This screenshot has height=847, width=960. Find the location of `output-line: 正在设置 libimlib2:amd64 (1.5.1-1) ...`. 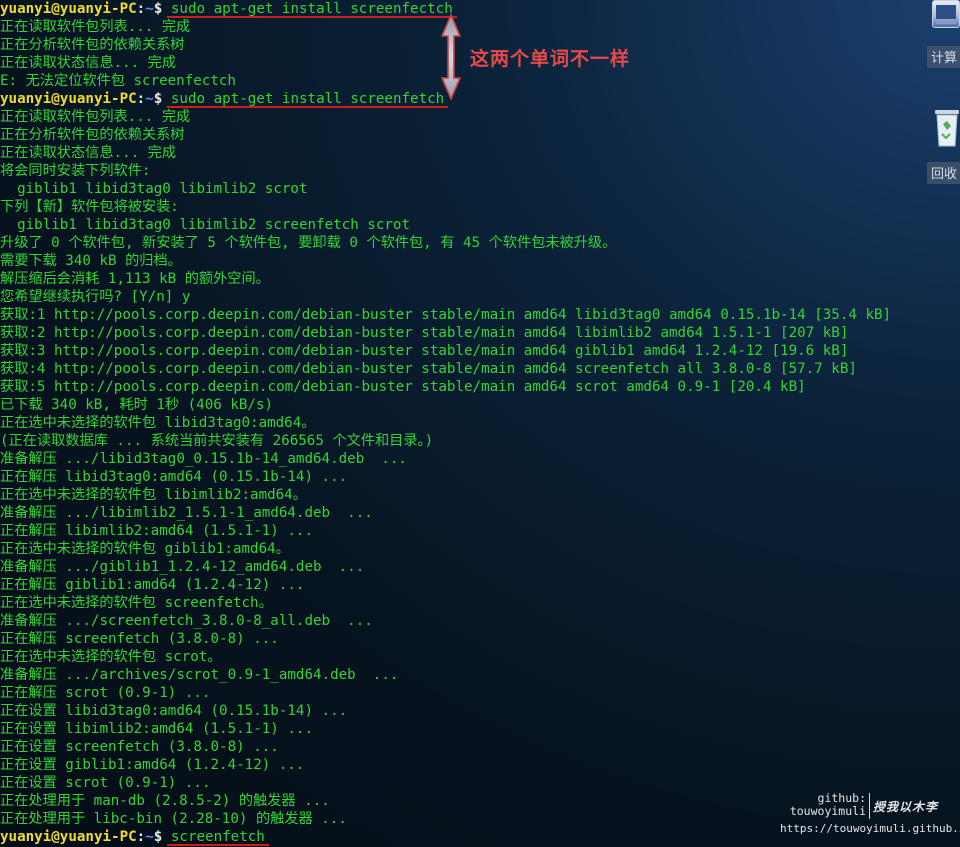

output-line: 正在设置 libimlib2:amd64 (1.5.1-1) ... is located at coordinates (156, 729).